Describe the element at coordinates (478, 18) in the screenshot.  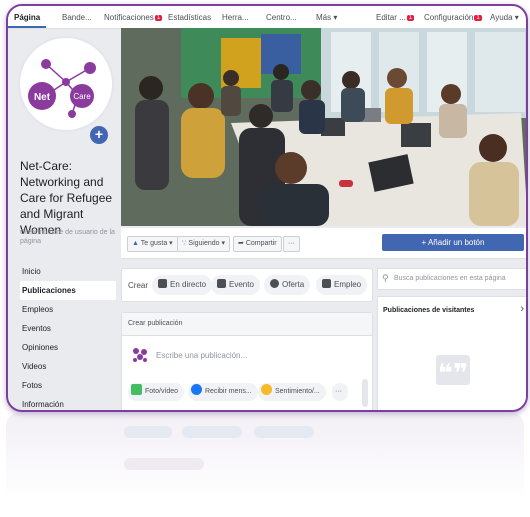
I see `settings-badge: 1` at that location.